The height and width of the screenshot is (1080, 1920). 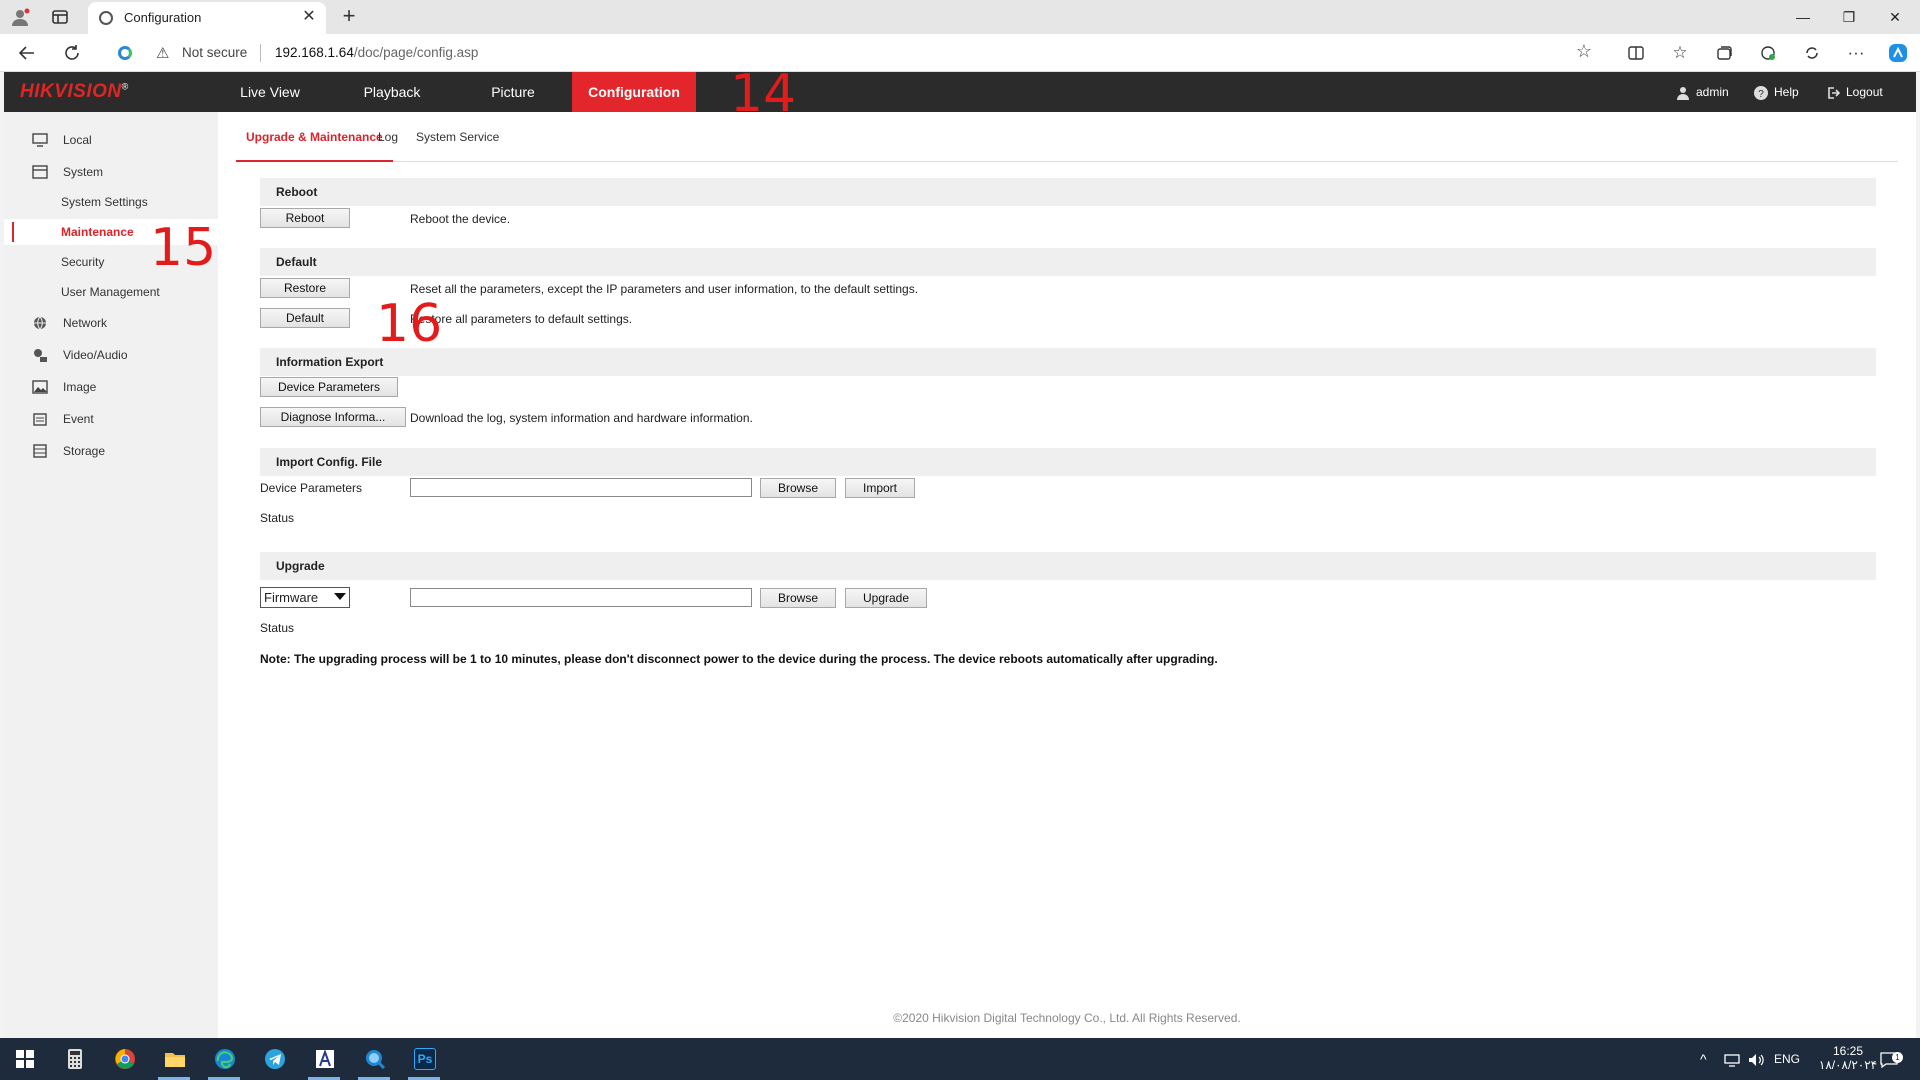 I want to click on warning-icon: ⚠, so click(x=162, y=53).